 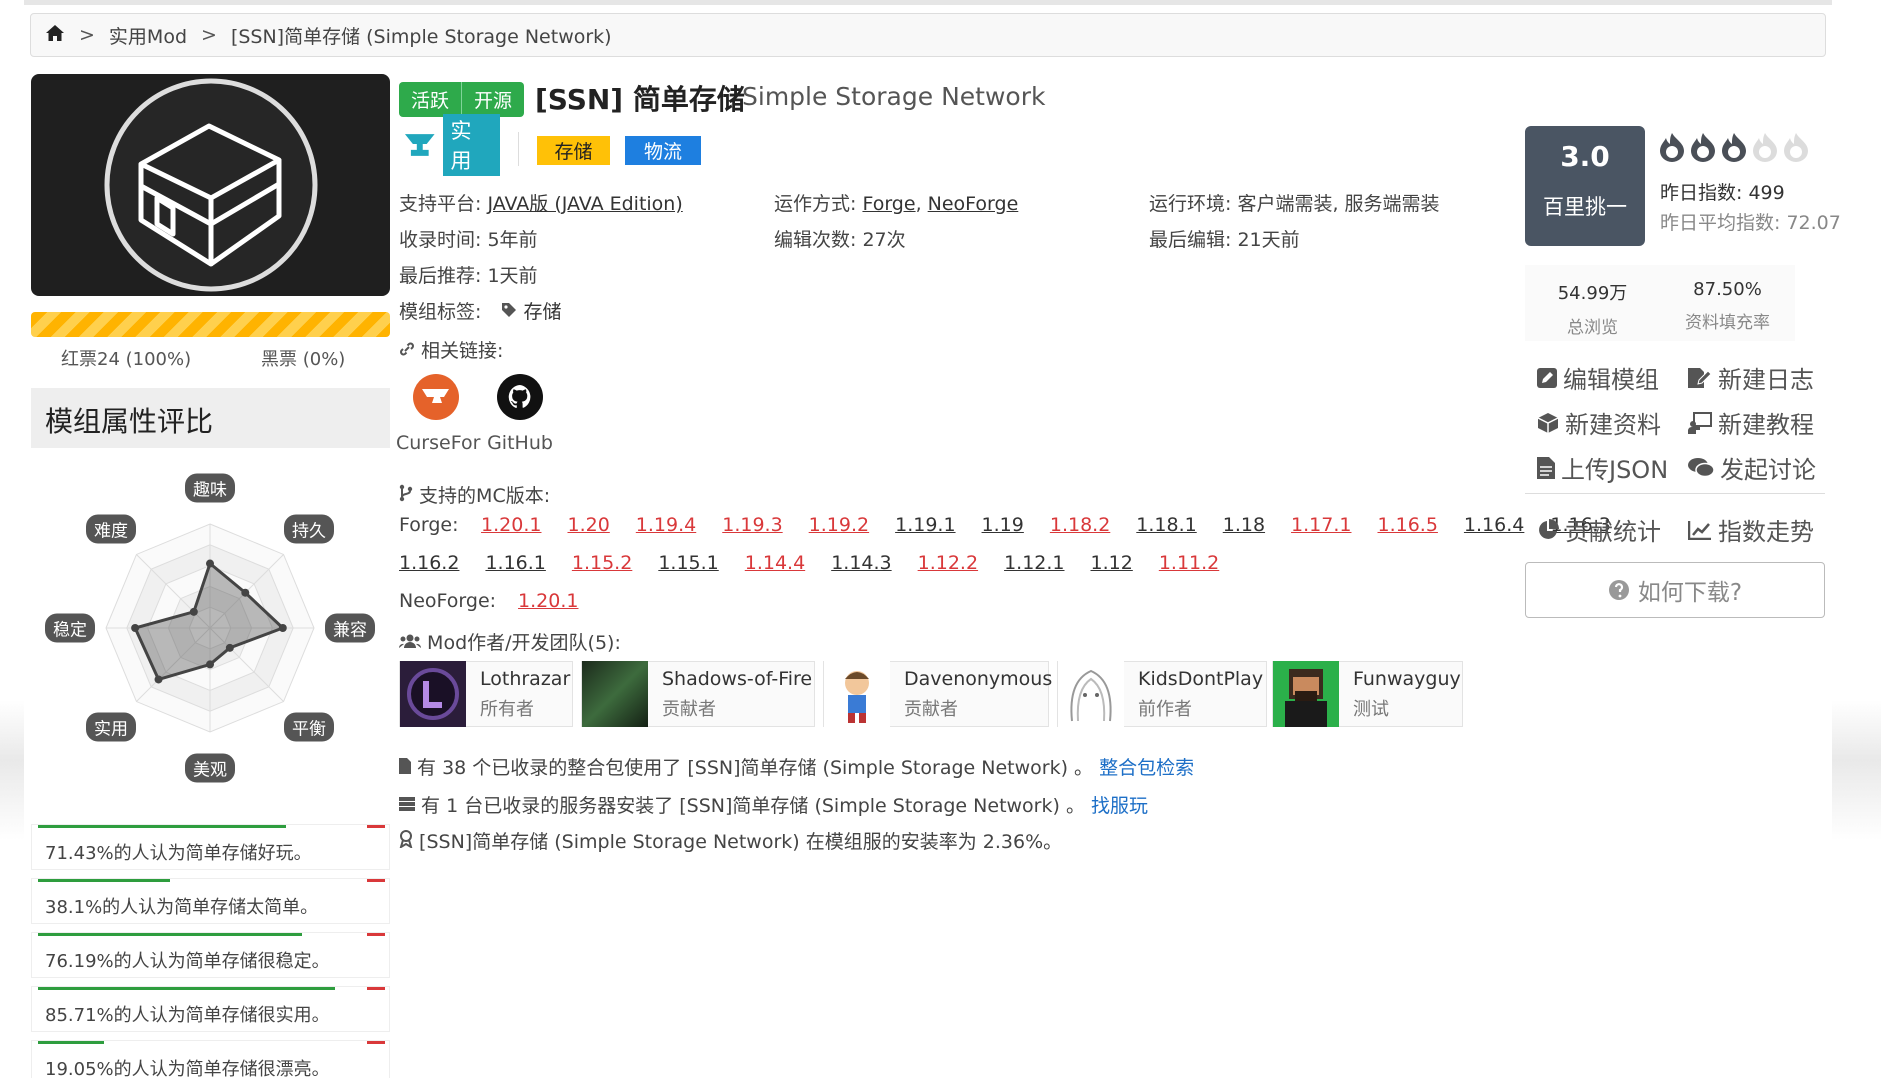 I want to click on upload-json-label: 上传JSON, so click(x=1615, y=470).